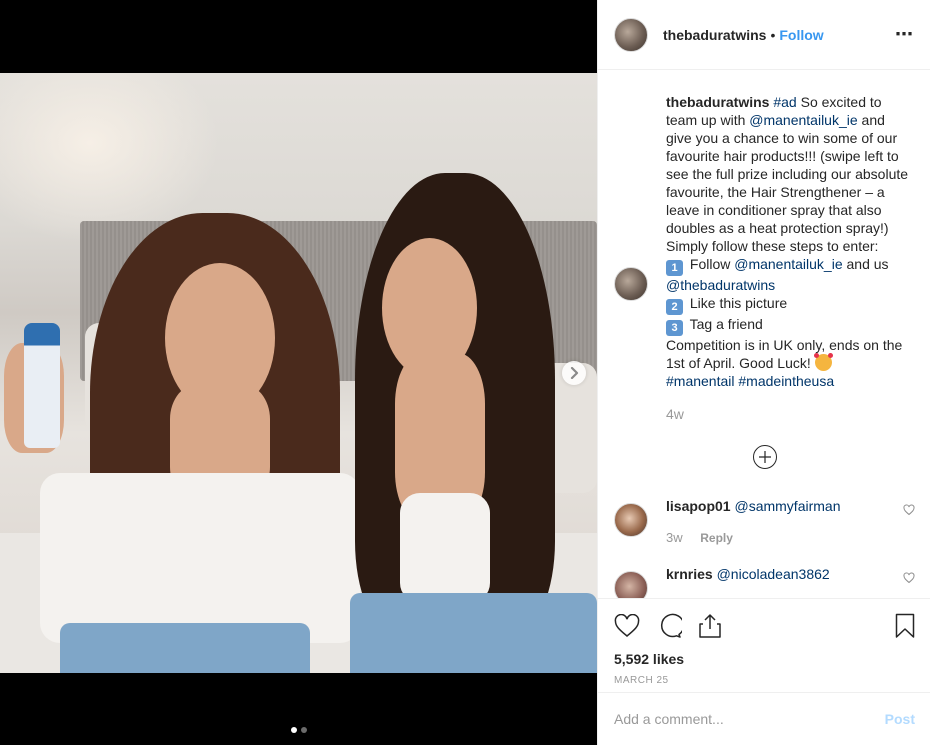 The image size is (930, 745). Describe the element at coordinates (720, 285) in the screenshot. I see `mention-link: @thebaduratwins` at that location.